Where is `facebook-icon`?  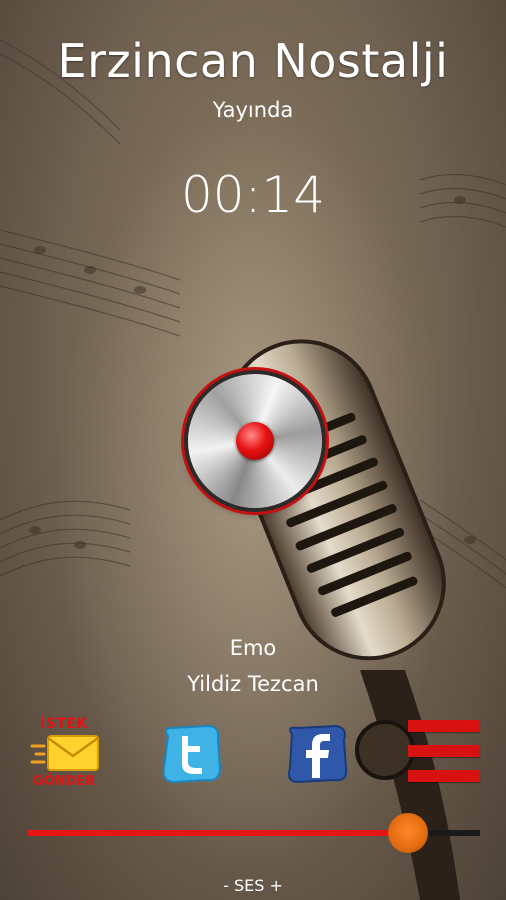
facebook-icon is located at coordinates (318, 754).